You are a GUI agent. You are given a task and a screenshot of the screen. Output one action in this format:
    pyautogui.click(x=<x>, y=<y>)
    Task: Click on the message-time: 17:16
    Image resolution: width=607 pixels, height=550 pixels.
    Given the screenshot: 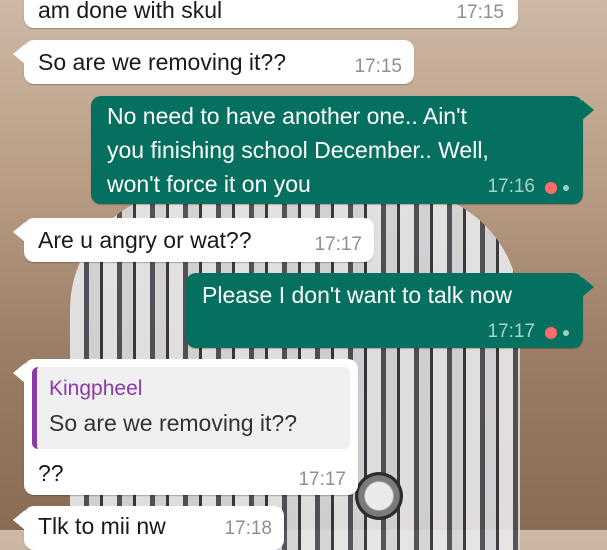 What is the action you would take?
    pyautogui.click(x=511, y=186)
    